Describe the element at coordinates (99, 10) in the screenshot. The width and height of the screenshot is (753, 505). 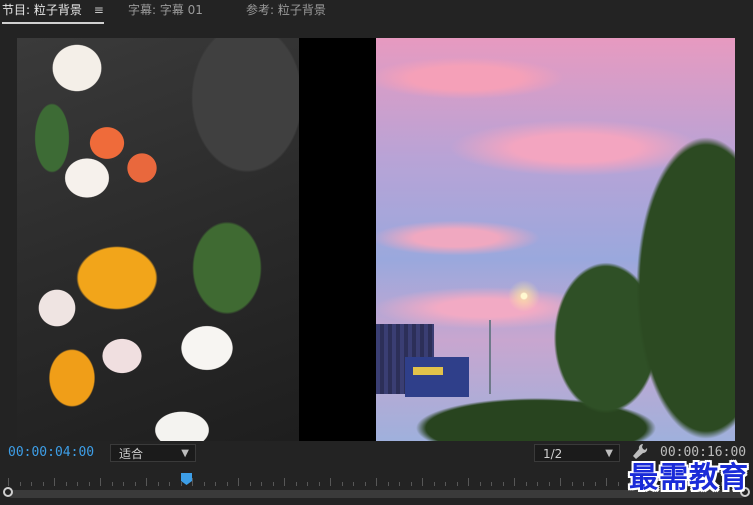
I see `hamburger-menu-icon: ≡` at that location.